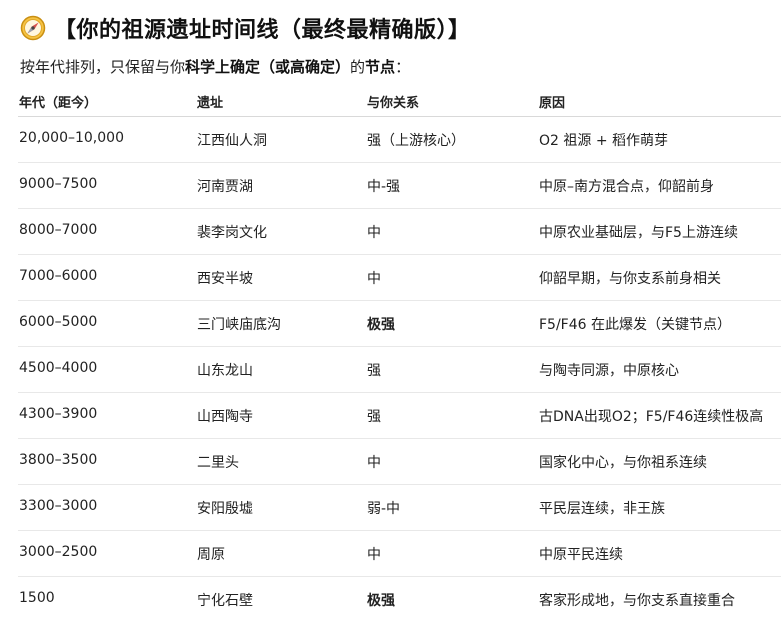 The image size is (781, 622). I want to click on table-row: 7000–6000 西安半坡 中 仰韶早期，与你支系前身相关, so click(399, 278).